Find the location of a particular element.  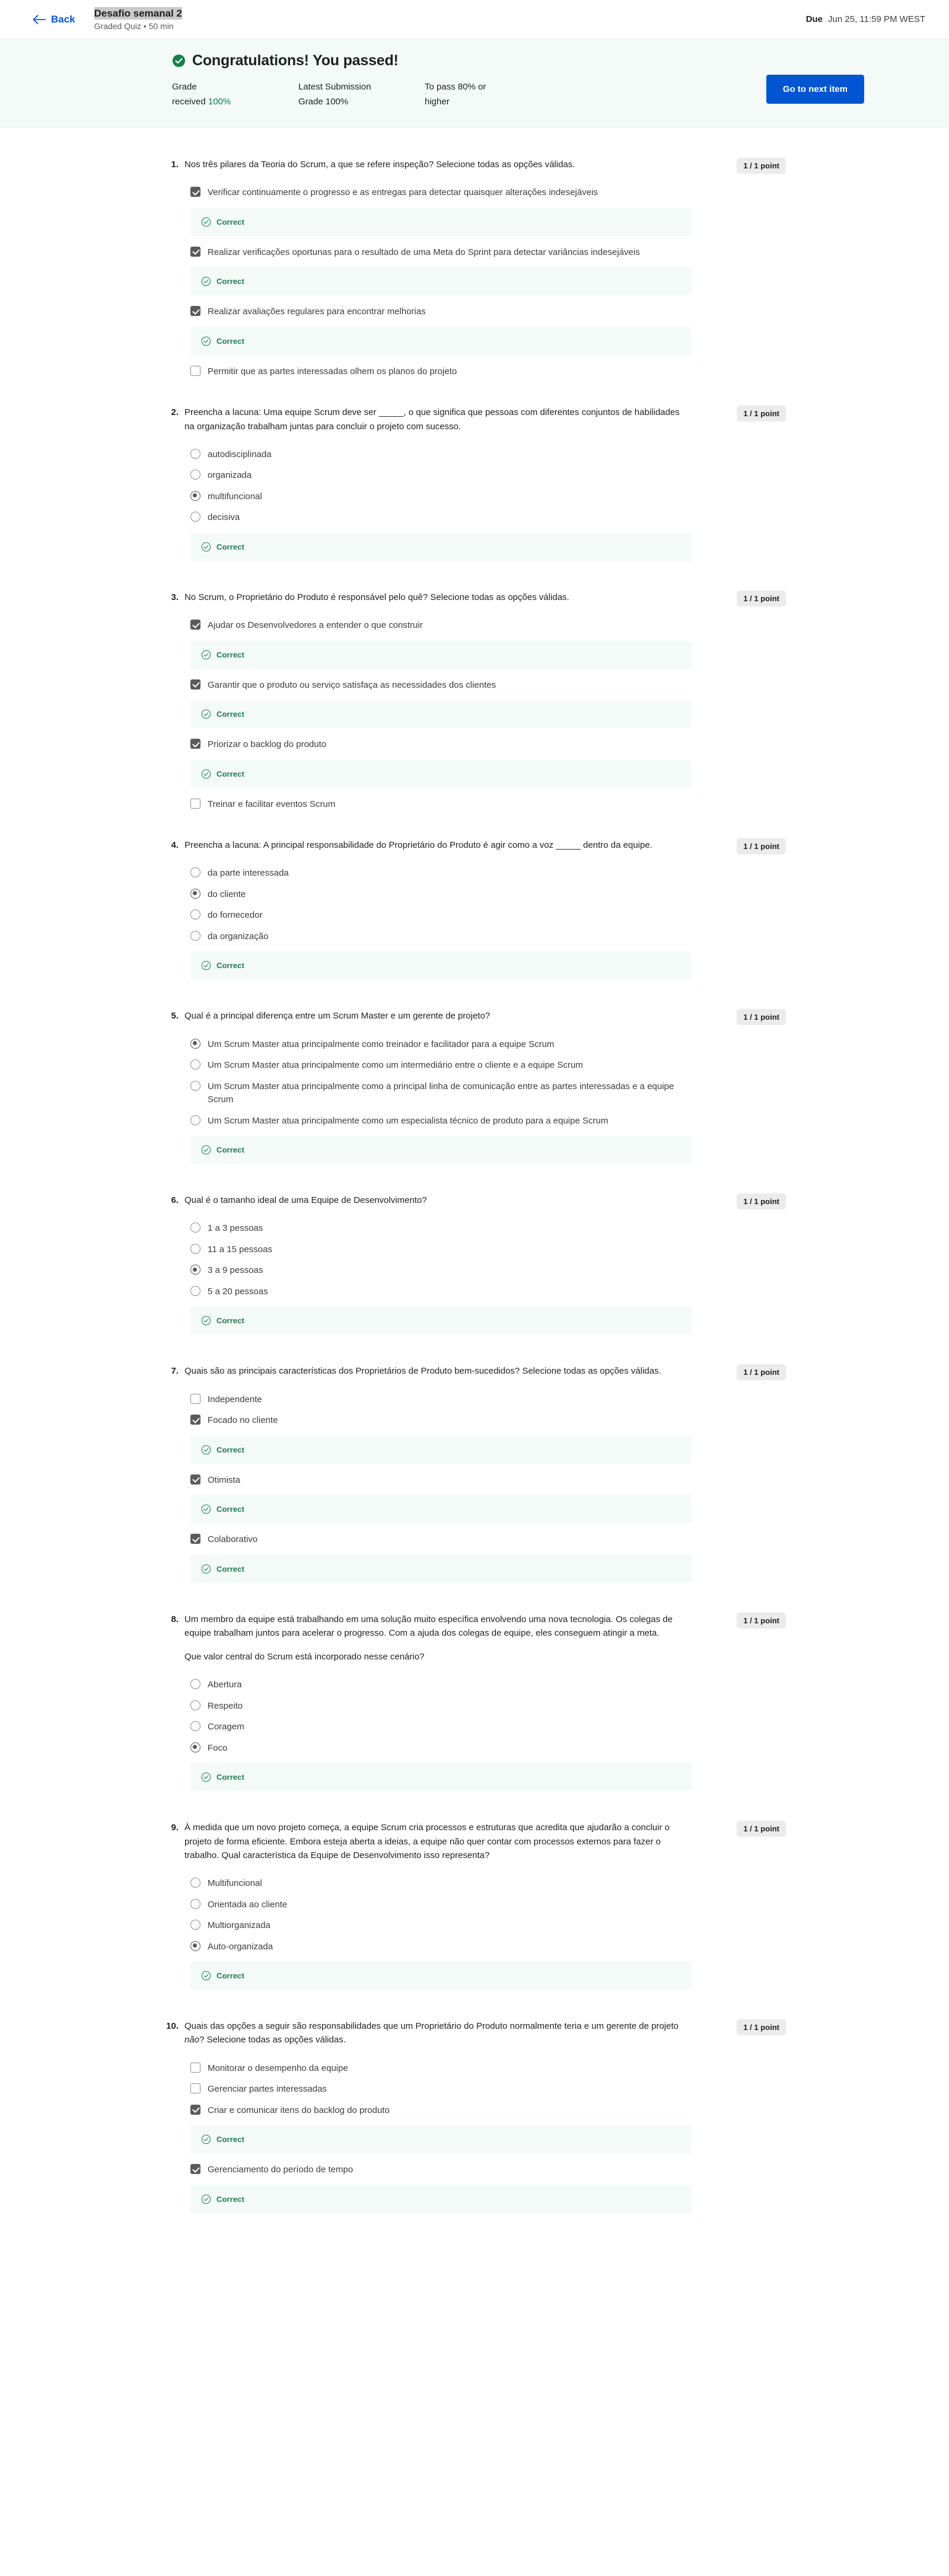

answer-option: do cliente is located at coordinates (488, 894).